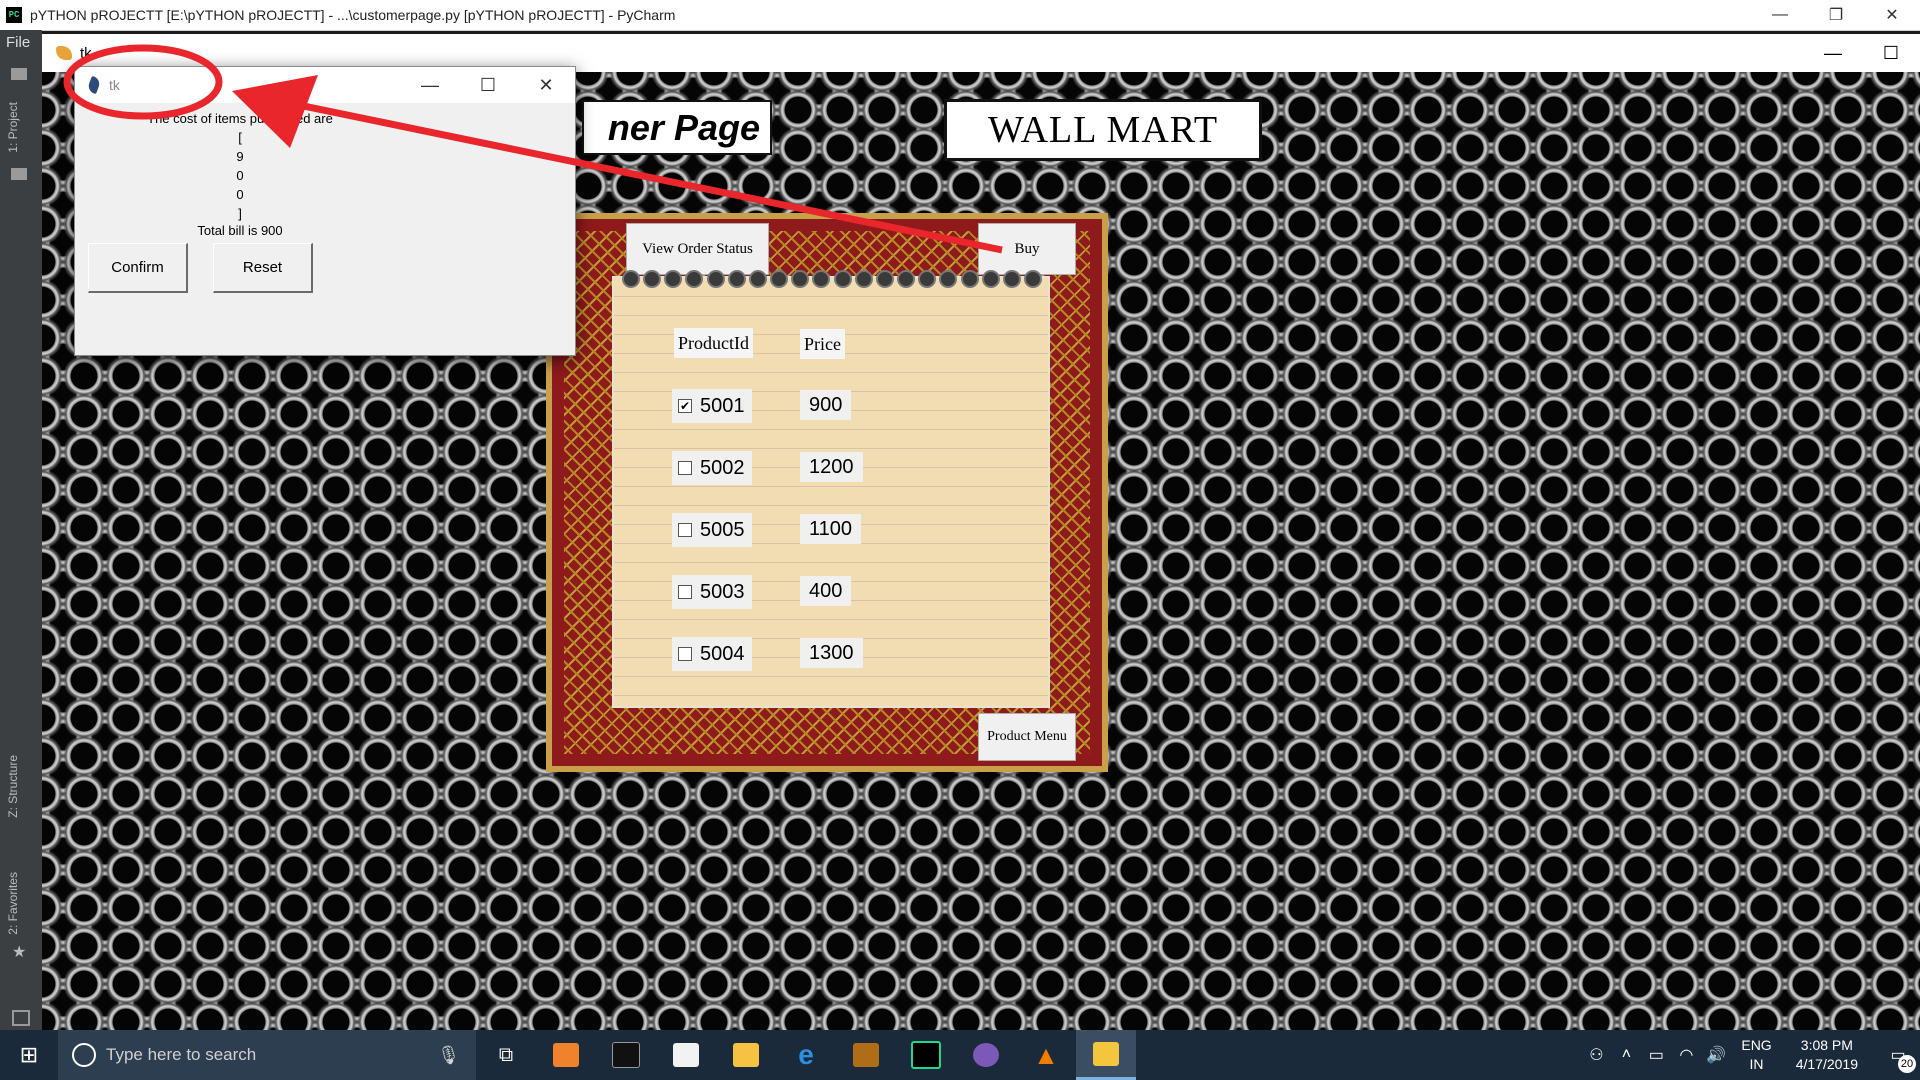 This screenshot has height=1080, width=1920. Describe the element at coordinates (685, 406) in the screenshot. I see `checkbox-checked: ✔` at that location.